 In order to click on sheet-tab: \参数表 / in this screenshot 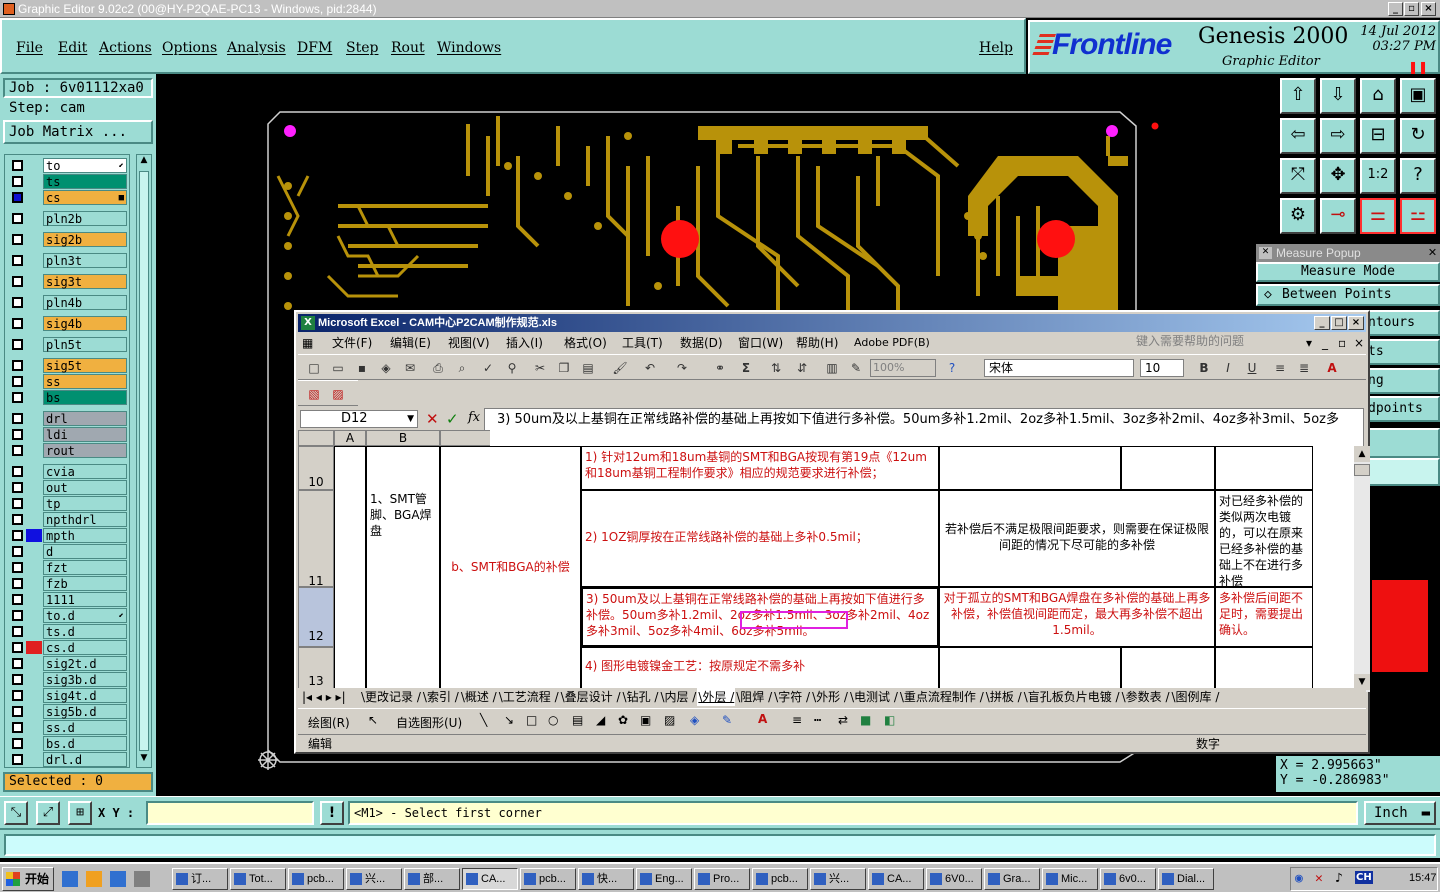, I will do `click(1146, 697)`.